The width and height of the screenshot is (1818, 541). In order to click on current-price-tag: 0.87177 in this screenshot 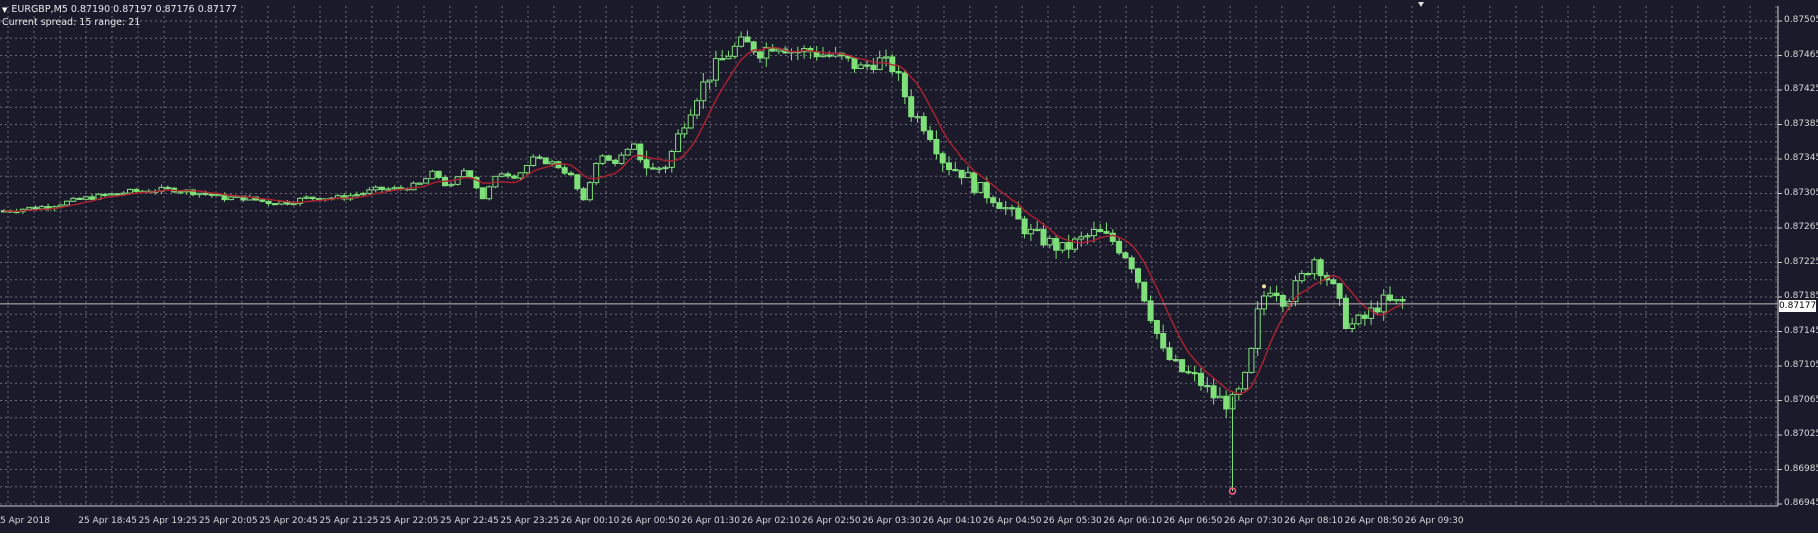, I will do `click(1798, 306)`.